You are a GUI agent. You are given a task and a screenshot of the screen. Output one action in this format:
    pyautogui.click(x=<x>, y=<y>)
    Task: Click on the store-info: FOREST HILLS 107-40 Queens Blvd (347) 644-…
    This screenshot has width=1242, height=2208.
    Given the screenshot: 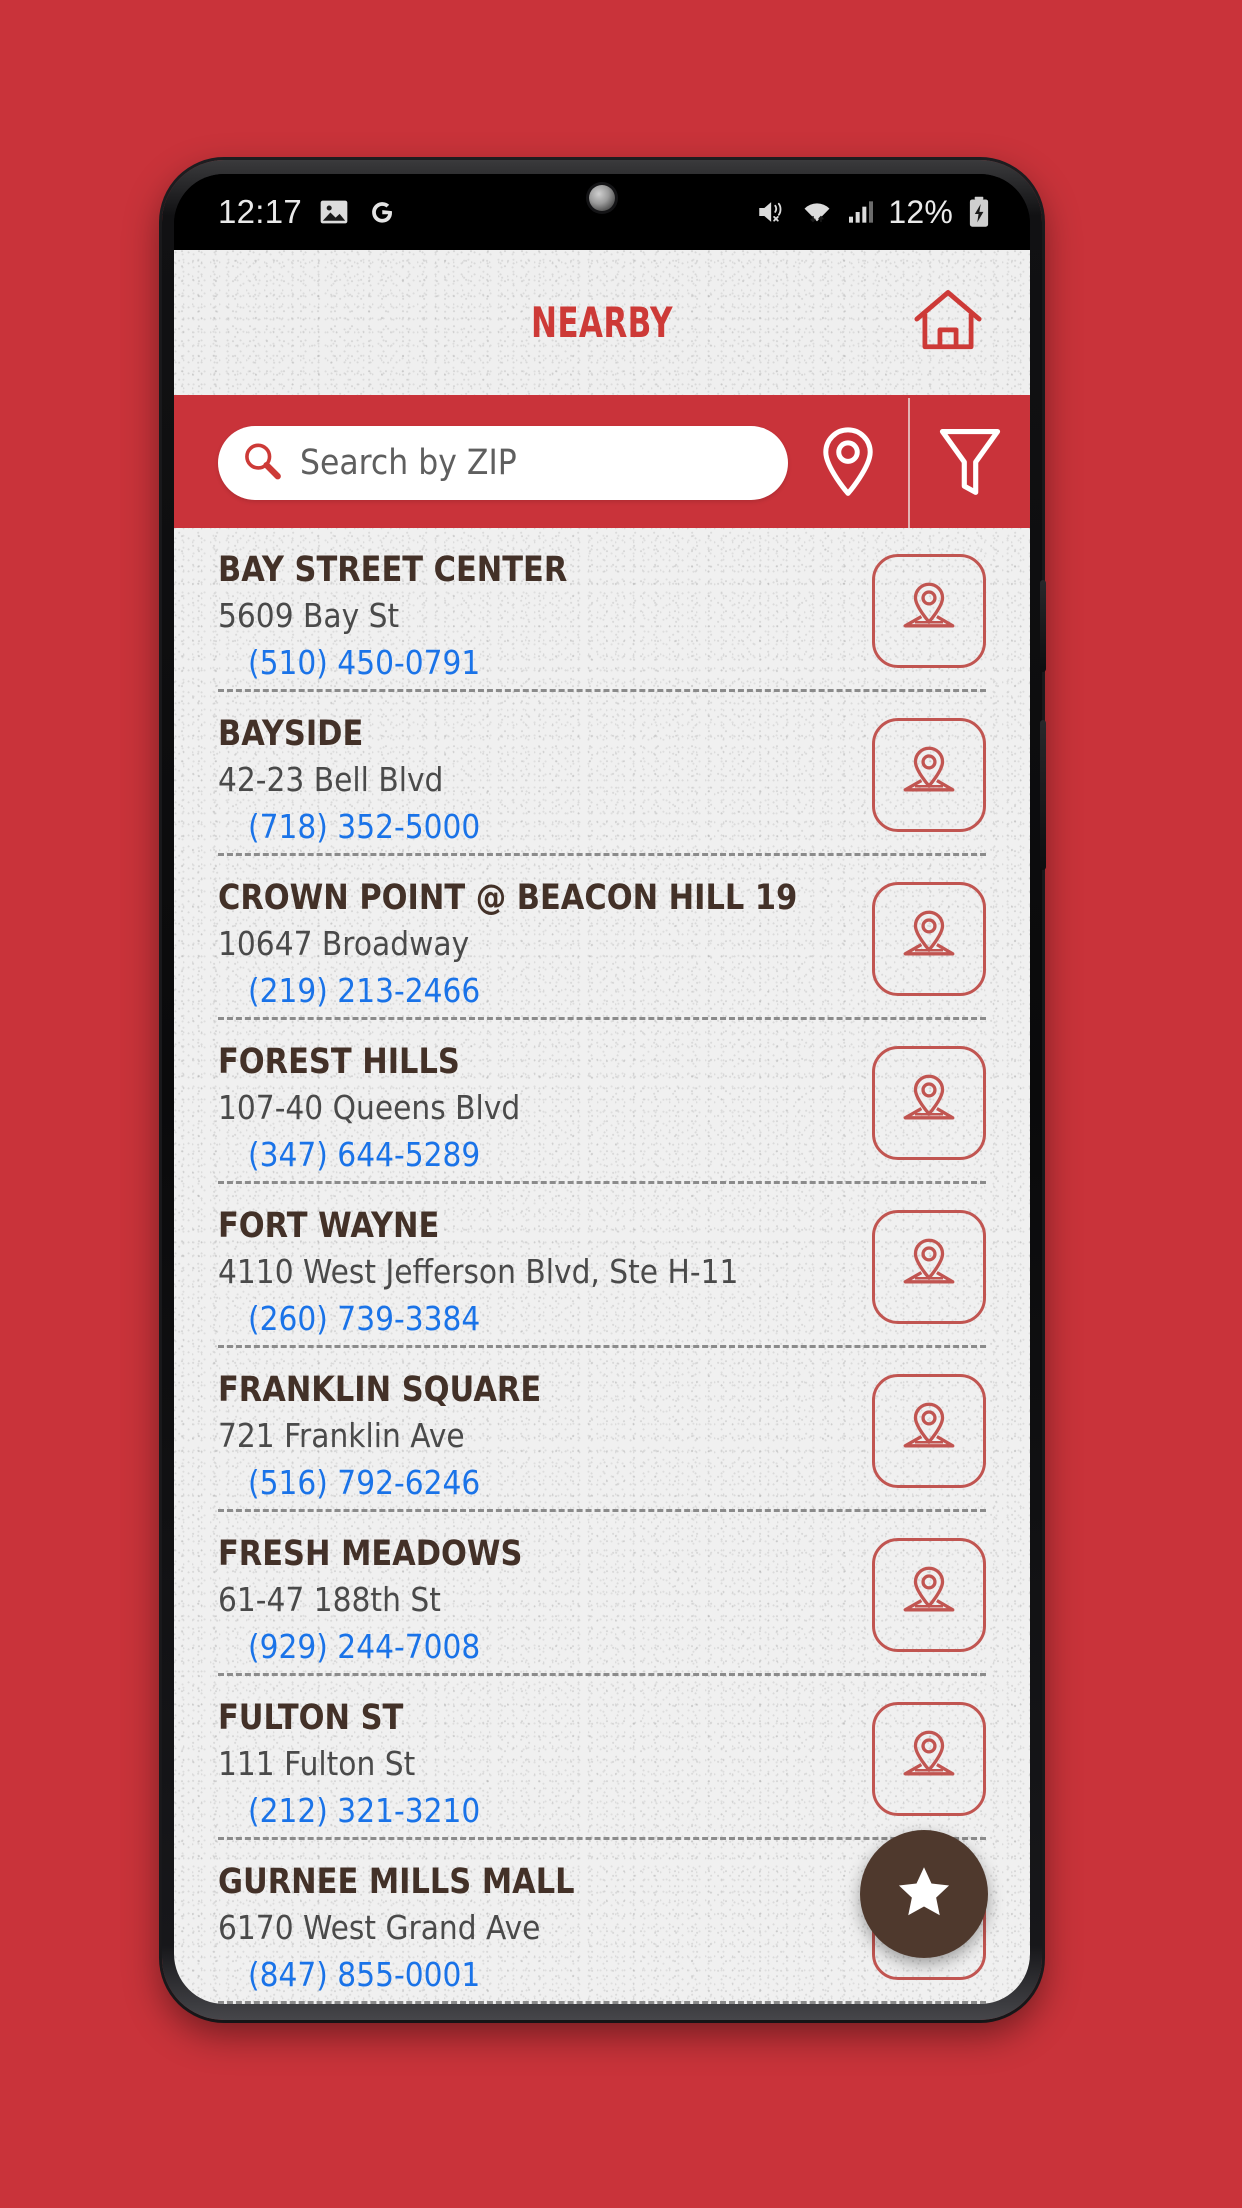 What is the action you would take?
    pyautogui.click(x=545, y=1109)
    